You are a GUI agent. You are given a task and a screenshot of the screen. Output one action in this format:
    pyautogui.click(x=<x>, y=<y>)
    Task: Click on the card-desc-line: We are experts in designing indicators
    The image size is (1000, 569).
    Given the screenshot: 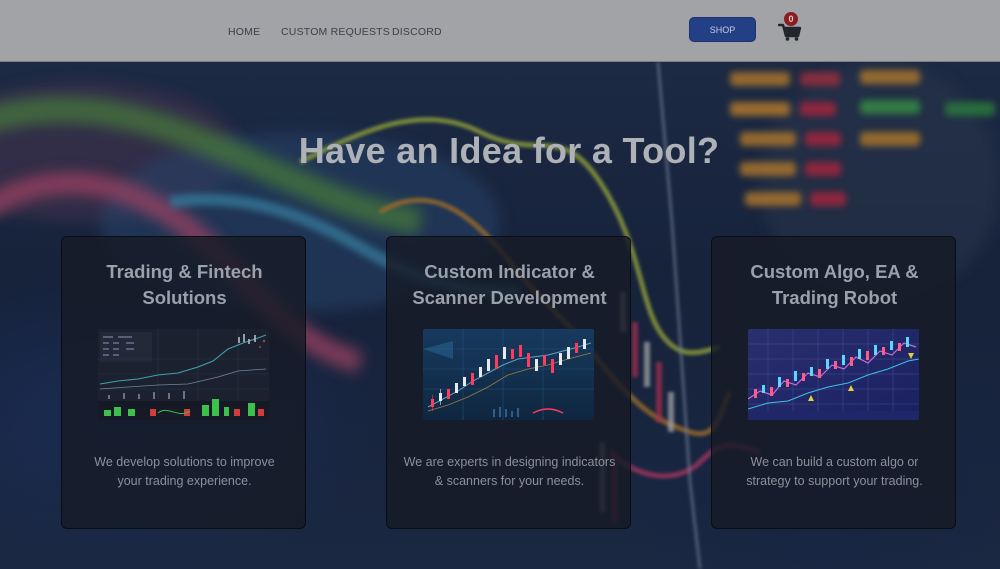 What is the action you would take?
    pyautogui.click(x=509, y=462)
    